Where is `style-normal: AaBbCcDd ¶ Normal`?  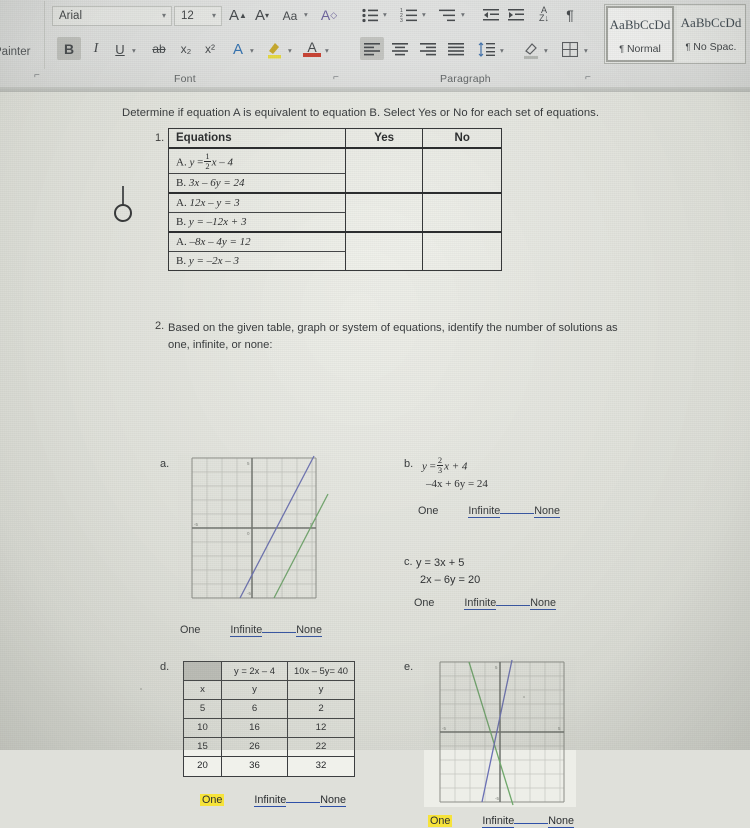
style-normal: AaBbCcDd ¶ Normal is located at coordinates (640, 34).